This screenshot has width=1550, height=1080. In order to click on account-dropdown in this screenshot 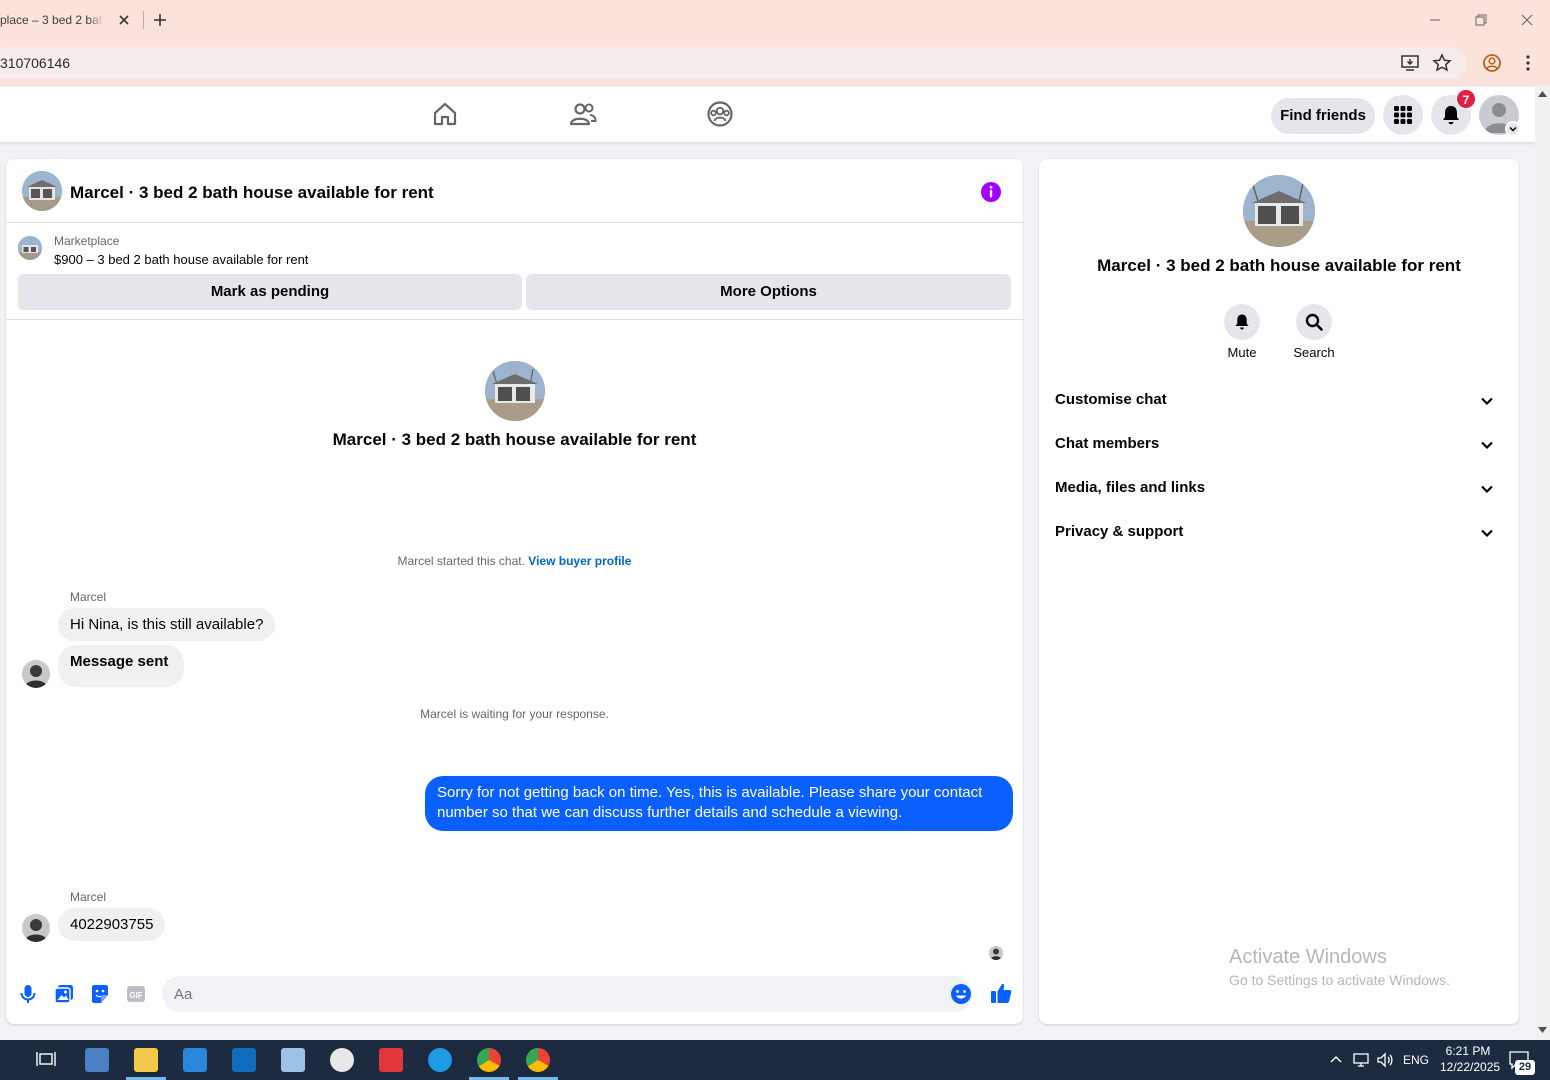, I will do `click(1513, 129)`.